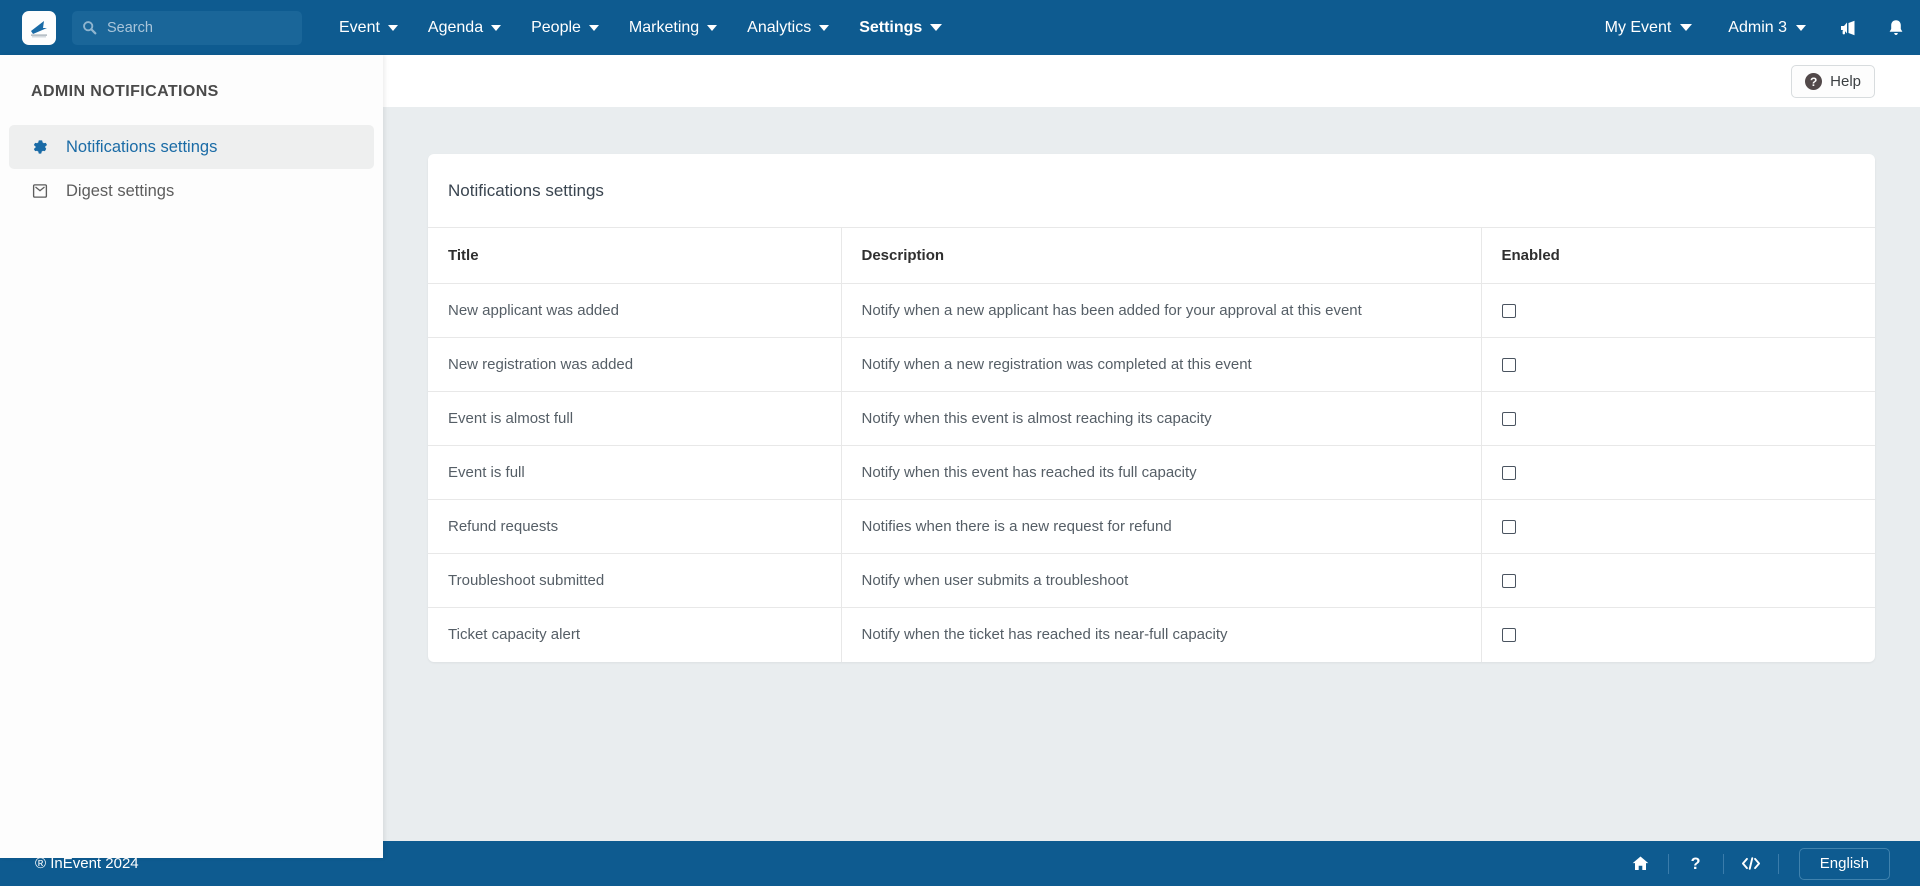 This screenshot has width=1920, height=886. I want to click on table-head: Title Description Enabled, so click(1151, 255).